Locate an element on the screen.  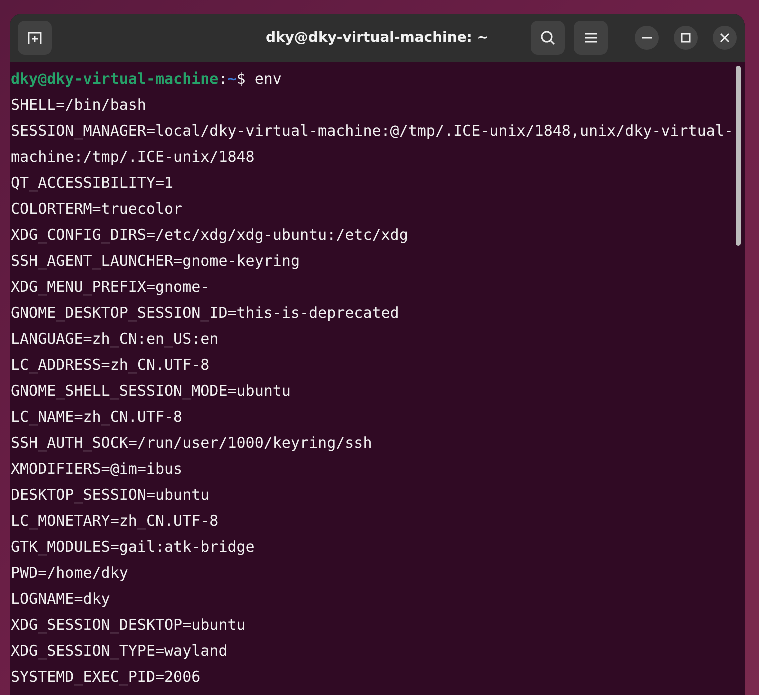
close-icon is located at coordinates (725, 38).